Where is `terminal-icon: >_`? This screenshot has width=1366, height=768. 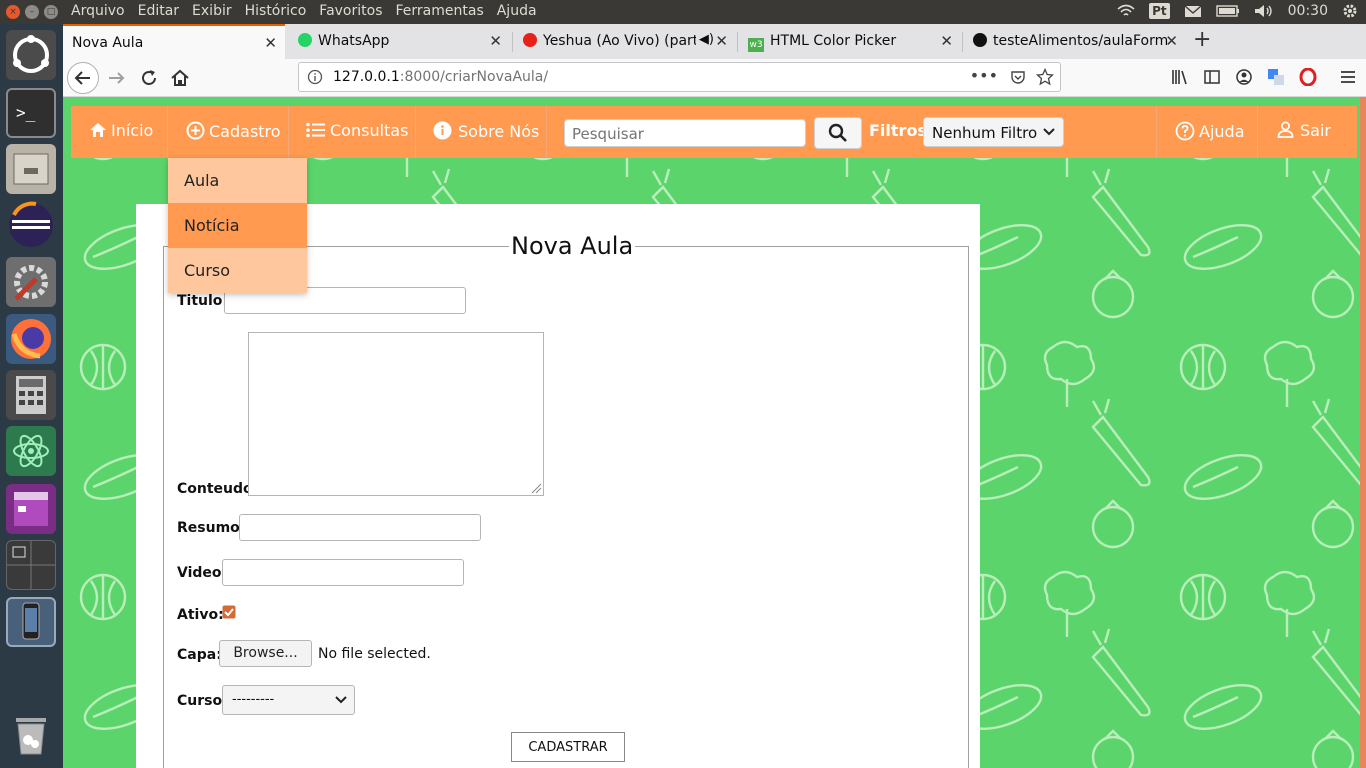
terminal-icon: >_ is located at coordinates (31, 113).